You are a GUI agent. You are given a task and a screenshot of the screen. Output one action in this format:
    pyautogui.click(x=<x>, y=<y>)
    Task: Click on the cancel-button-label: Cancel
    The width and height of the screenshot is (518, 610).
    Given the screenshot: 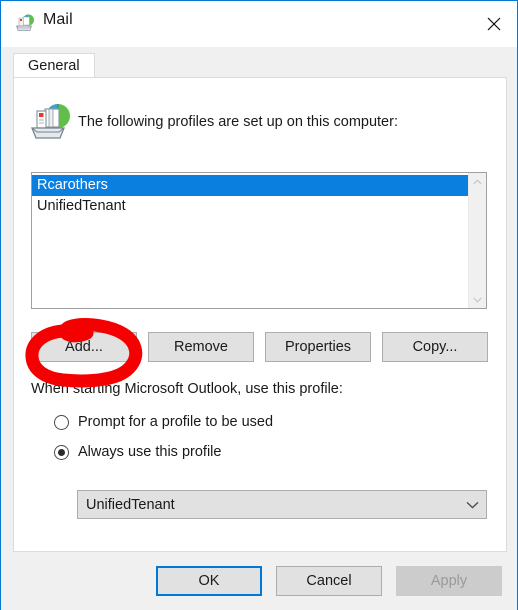 What is the action you would take?
    pyautogui.click(x=329, y=581)
    